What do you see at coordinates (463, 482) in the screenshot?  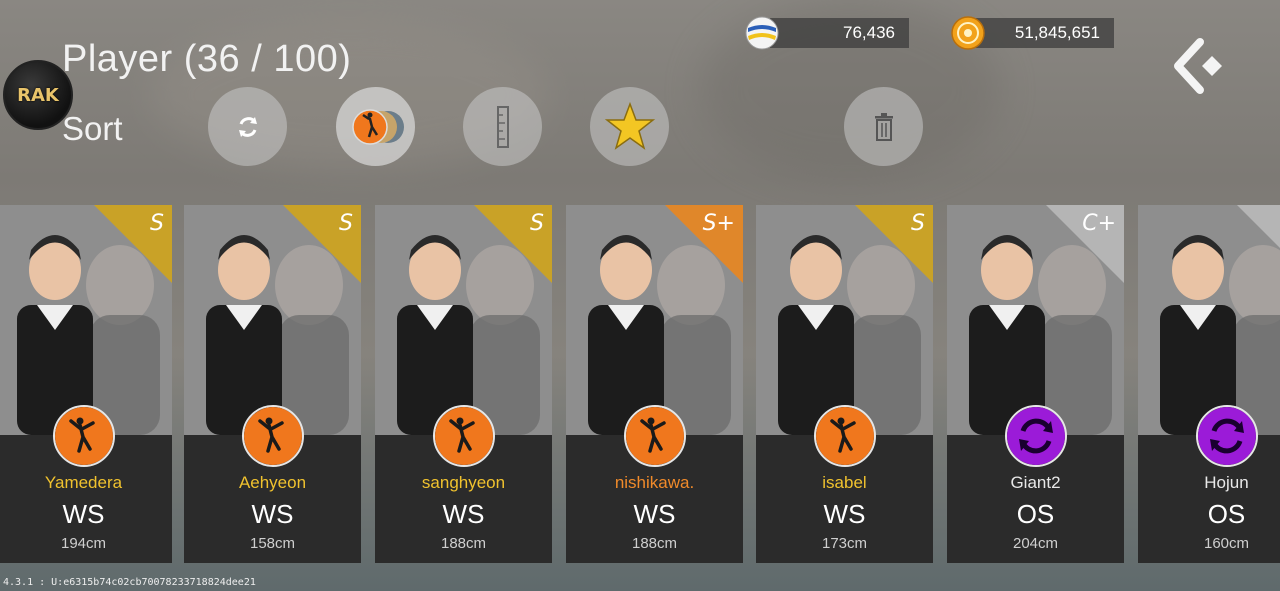 I see `player-name: sanghyeon` at bounding box center [463, 482].